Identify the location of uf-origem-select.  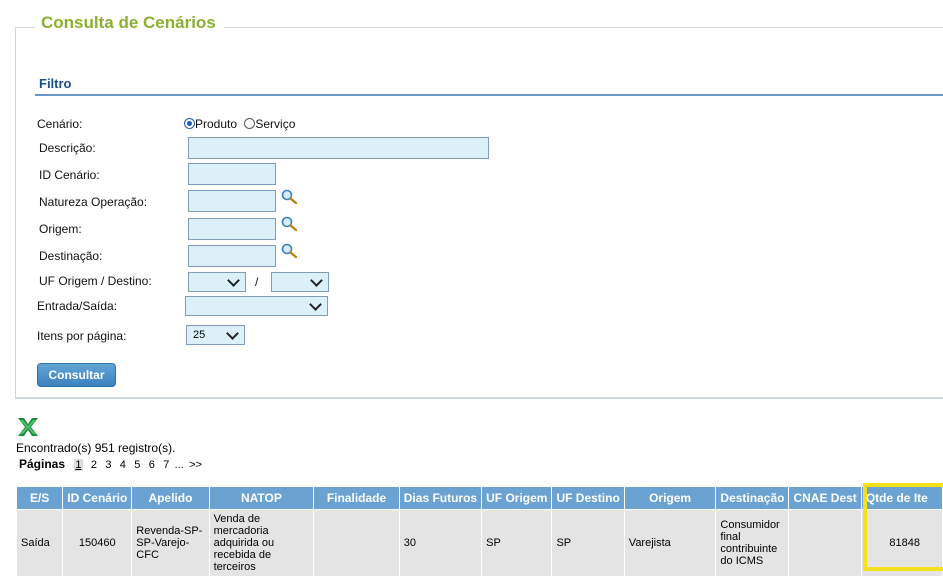
(217, 282).